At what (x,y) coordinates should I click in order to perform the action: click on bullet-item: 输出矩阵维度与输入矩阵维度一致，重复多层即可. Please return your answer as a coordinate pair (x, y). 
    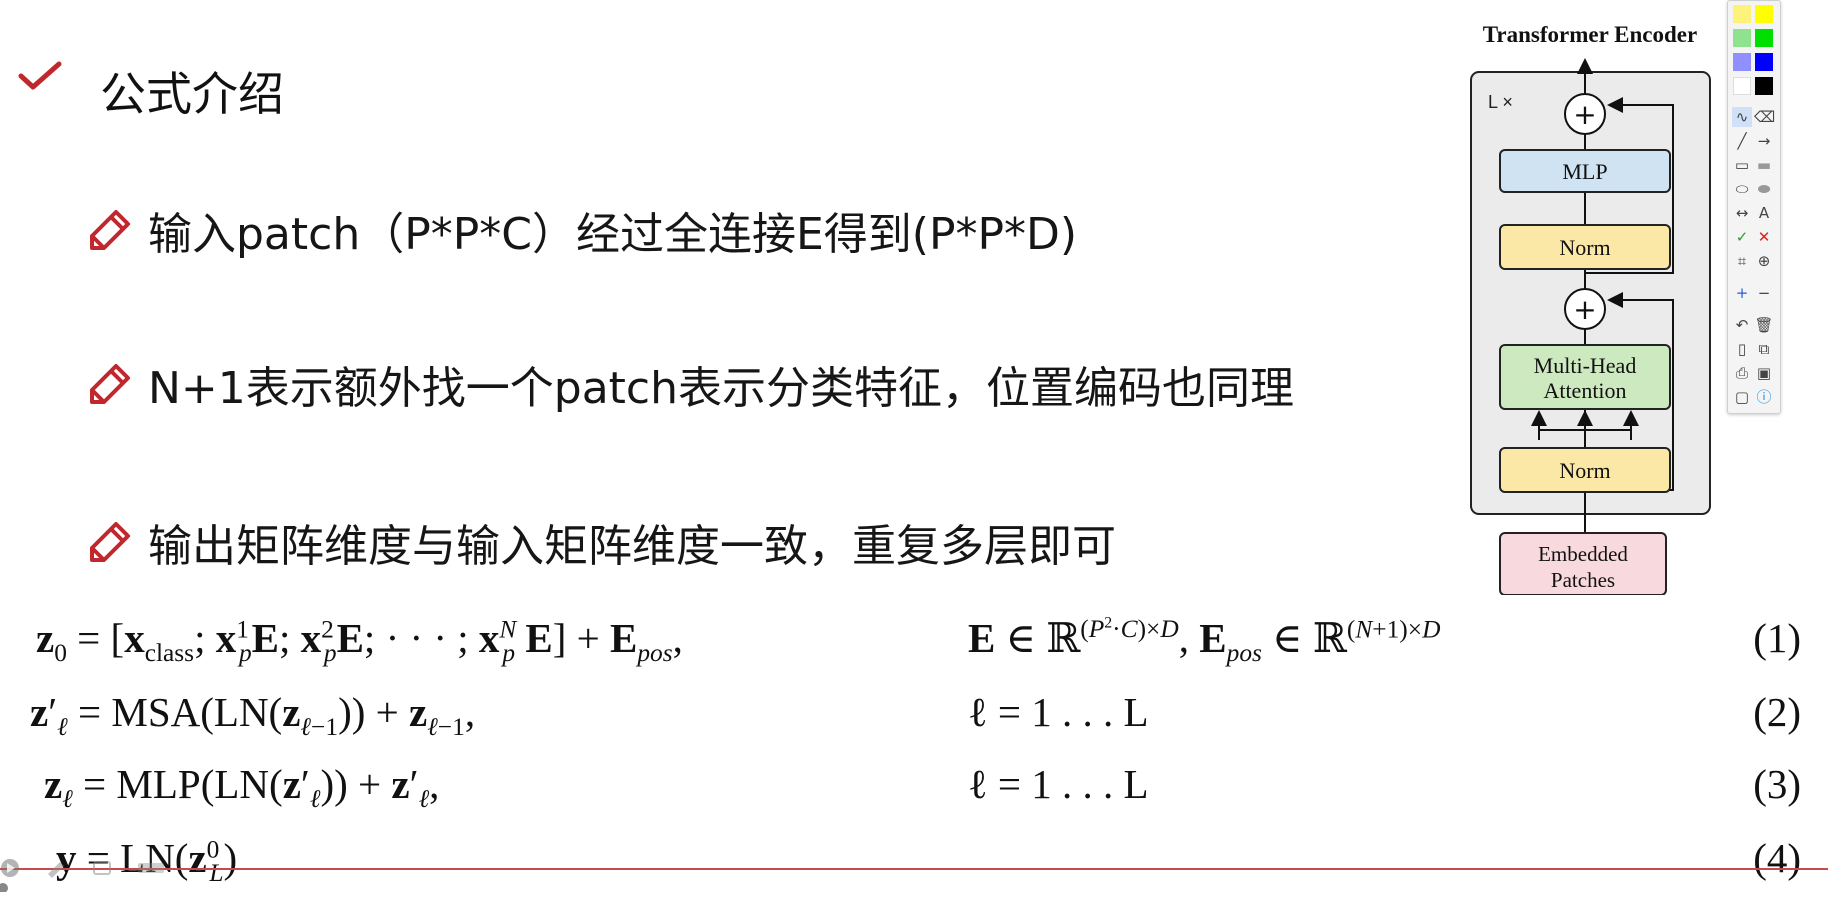
    Looking at the image, I should click on (601, 542).